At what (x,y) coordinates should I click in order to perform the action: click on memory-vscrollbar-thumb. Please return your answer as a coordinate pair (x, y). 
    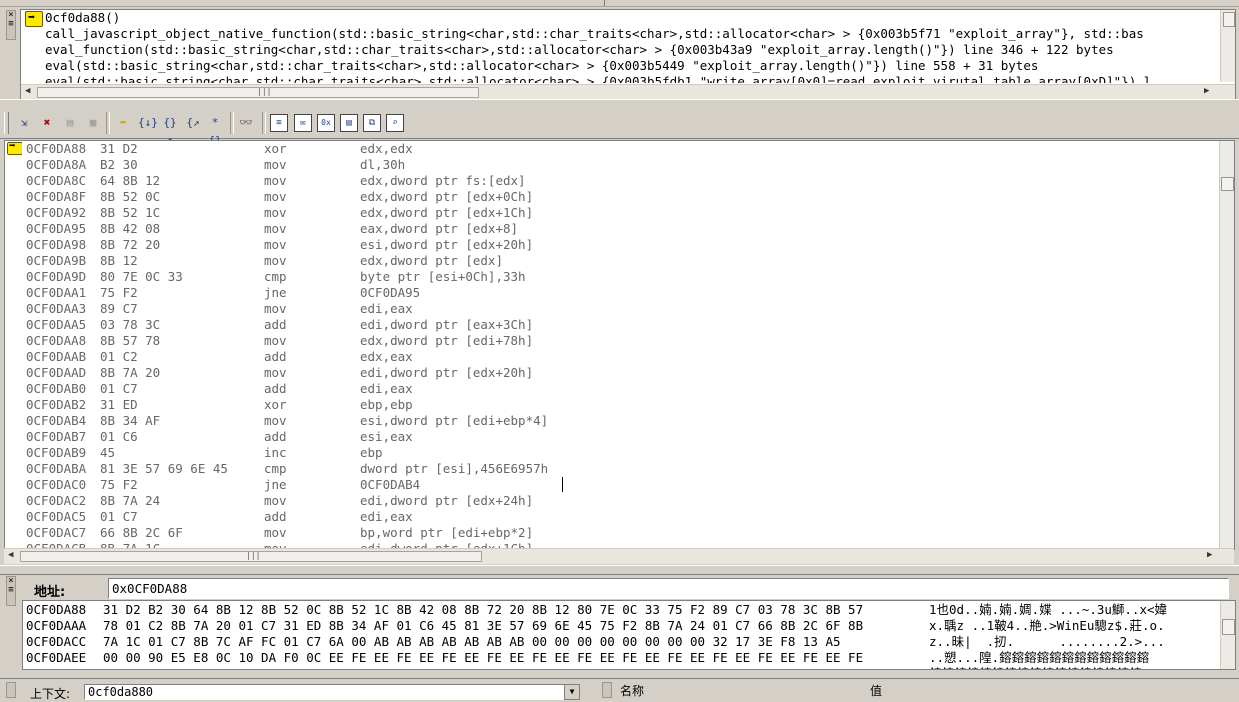
    Looking at the image, I should click on (1228, 627).